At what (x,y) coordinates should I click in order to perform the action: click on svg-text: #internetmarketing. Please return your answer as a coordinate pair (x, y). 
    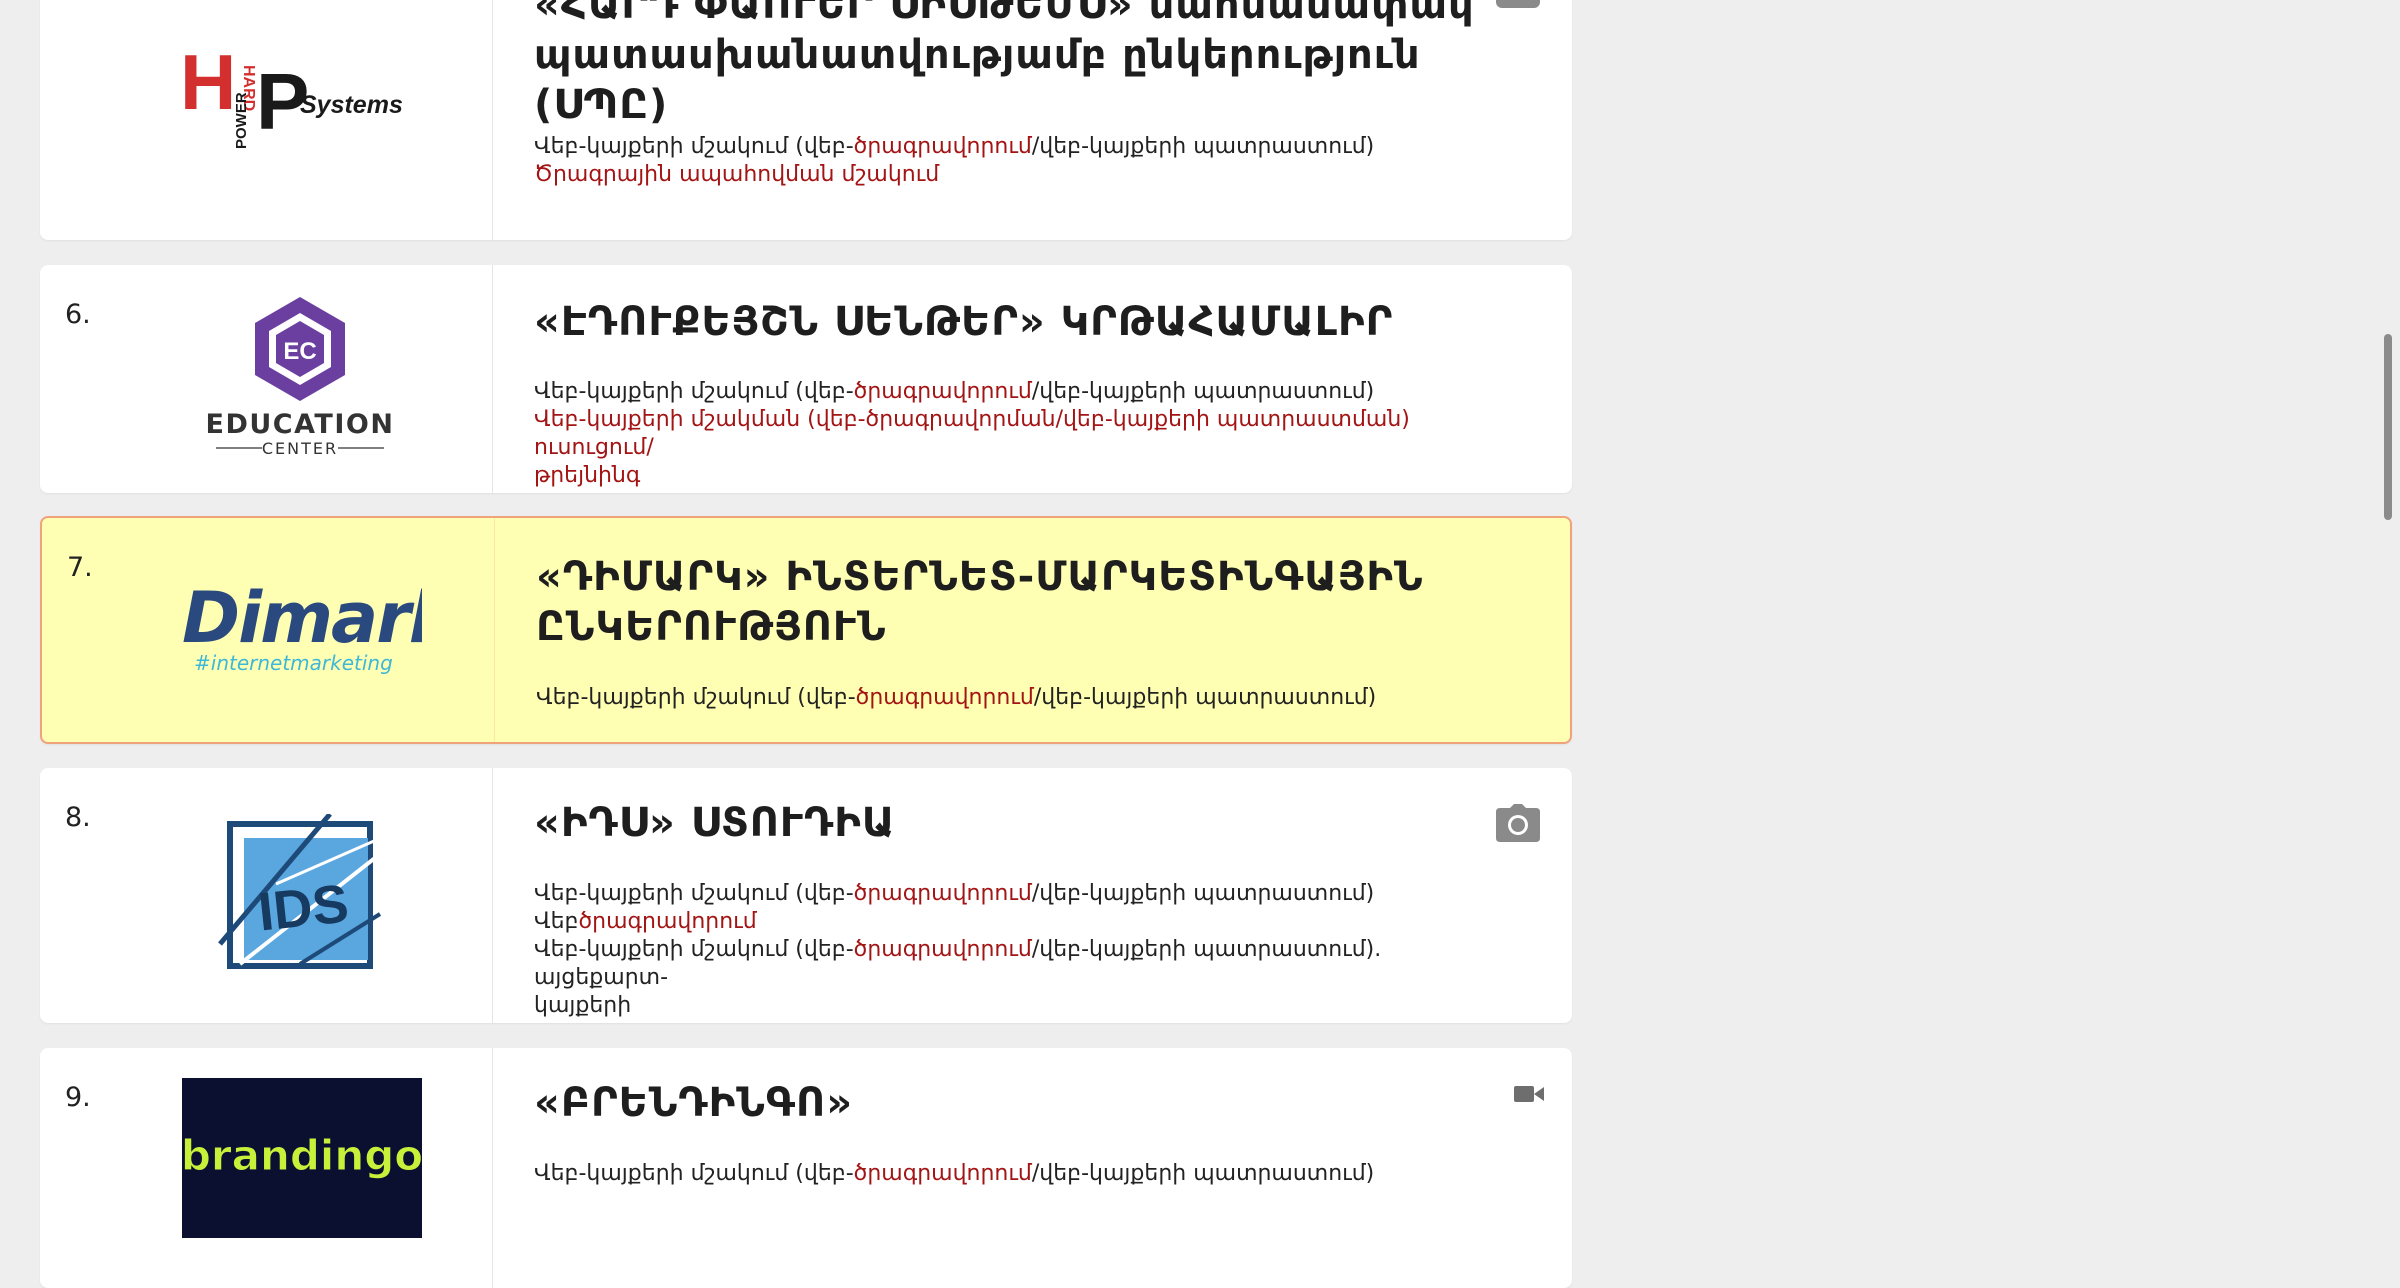
    Looking at the image, I should click on (293, 663).